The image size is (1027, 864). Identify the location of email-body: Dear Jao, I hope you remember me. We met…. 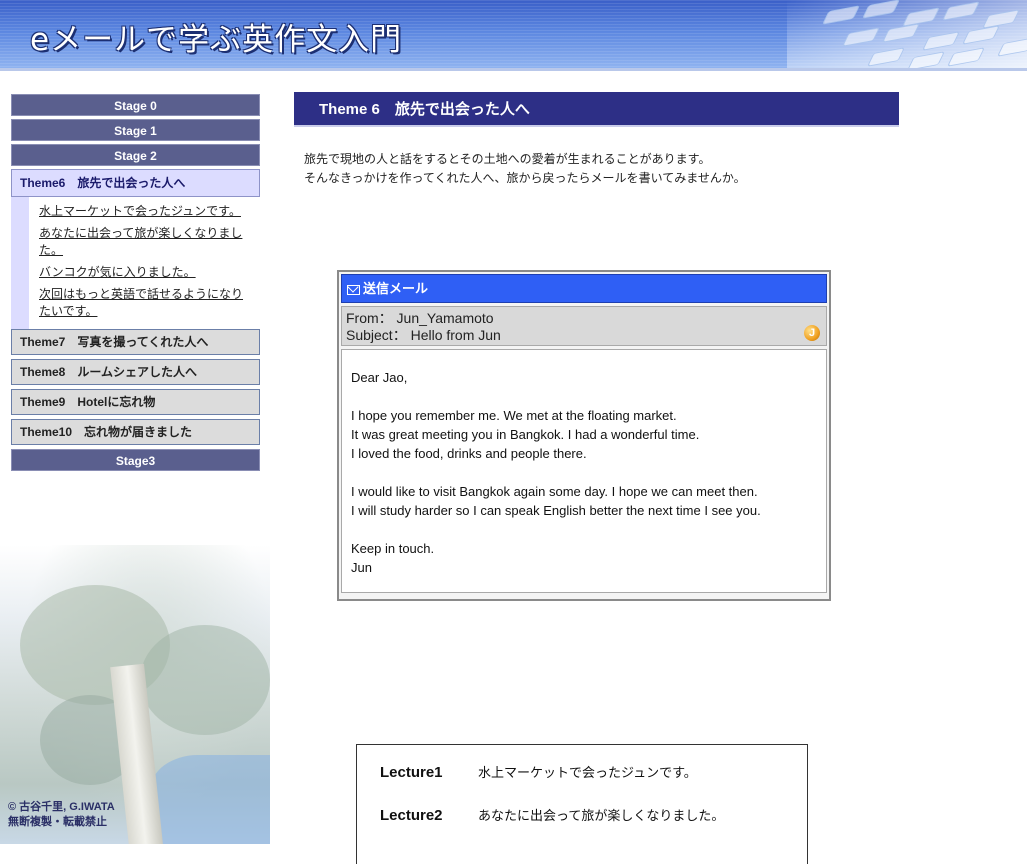
(584, 471).